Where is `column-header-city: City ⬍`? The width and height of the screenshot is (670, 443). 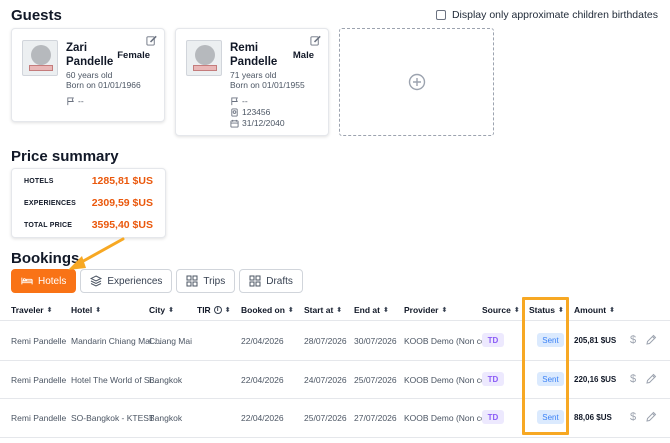
column-header-city: City ⬍ is located at coordinates (161, 310).